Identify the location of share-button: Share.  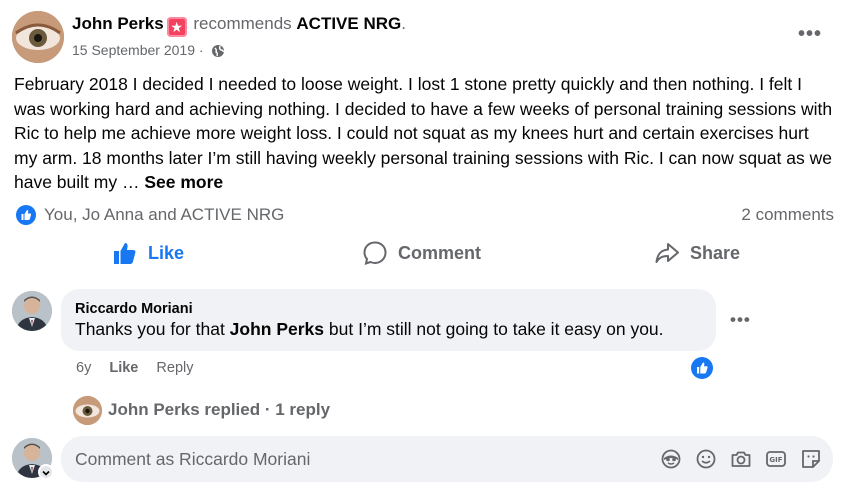
(697, 253).